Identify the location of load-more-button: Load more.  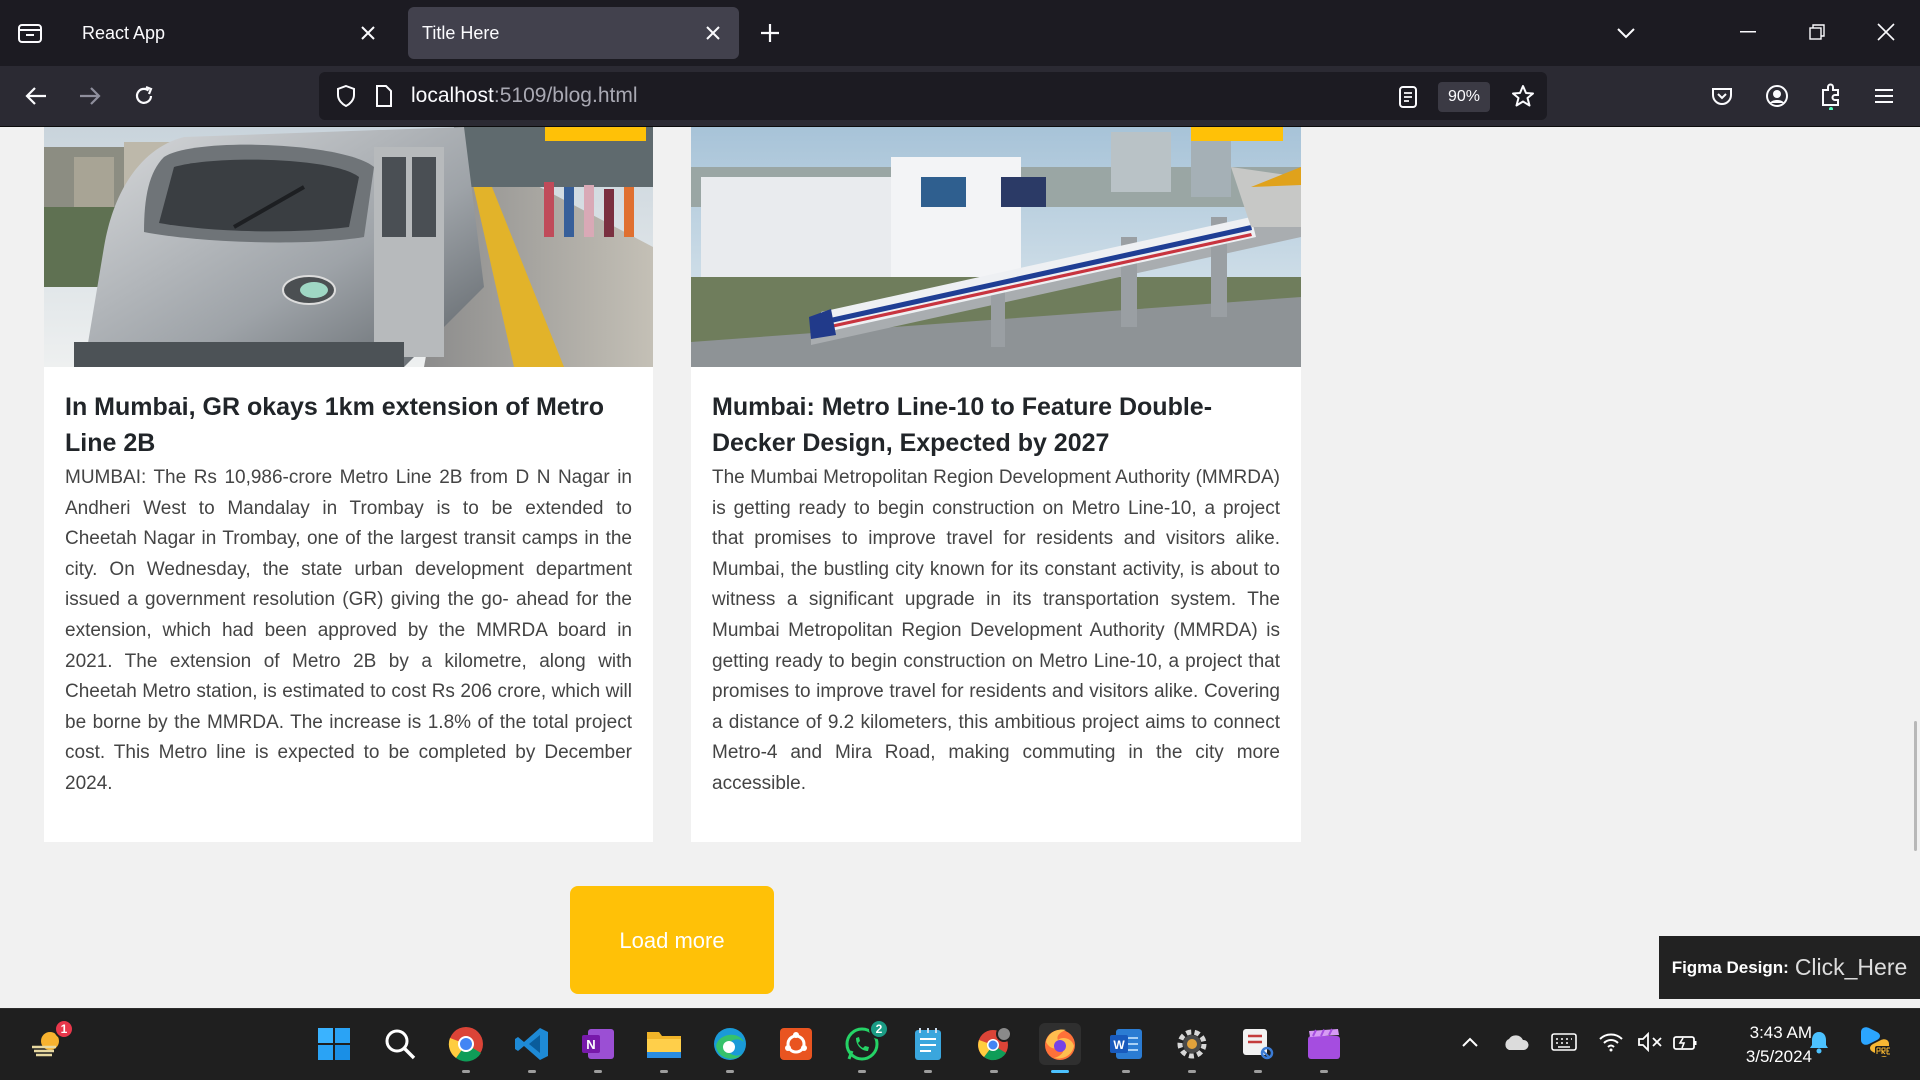
(672, 940).